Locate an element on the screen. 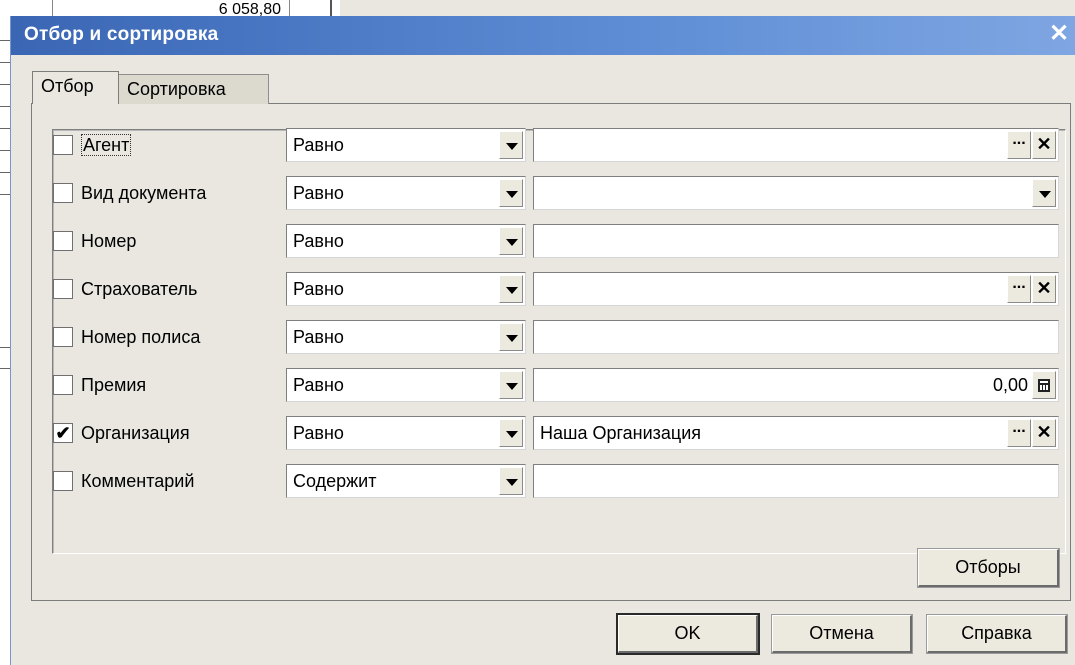 This screenshot has height=665, width=1075. dialog-title: Отбор и сортировка is located at coordinates (121, 34).